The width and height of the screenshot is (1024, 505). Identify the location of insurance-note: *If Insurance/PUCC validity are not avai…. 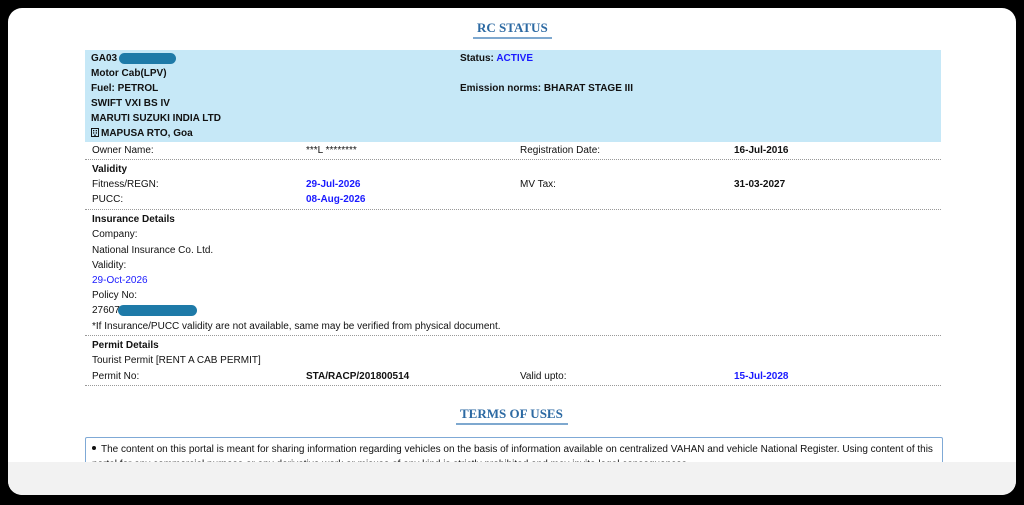
(296, 326).